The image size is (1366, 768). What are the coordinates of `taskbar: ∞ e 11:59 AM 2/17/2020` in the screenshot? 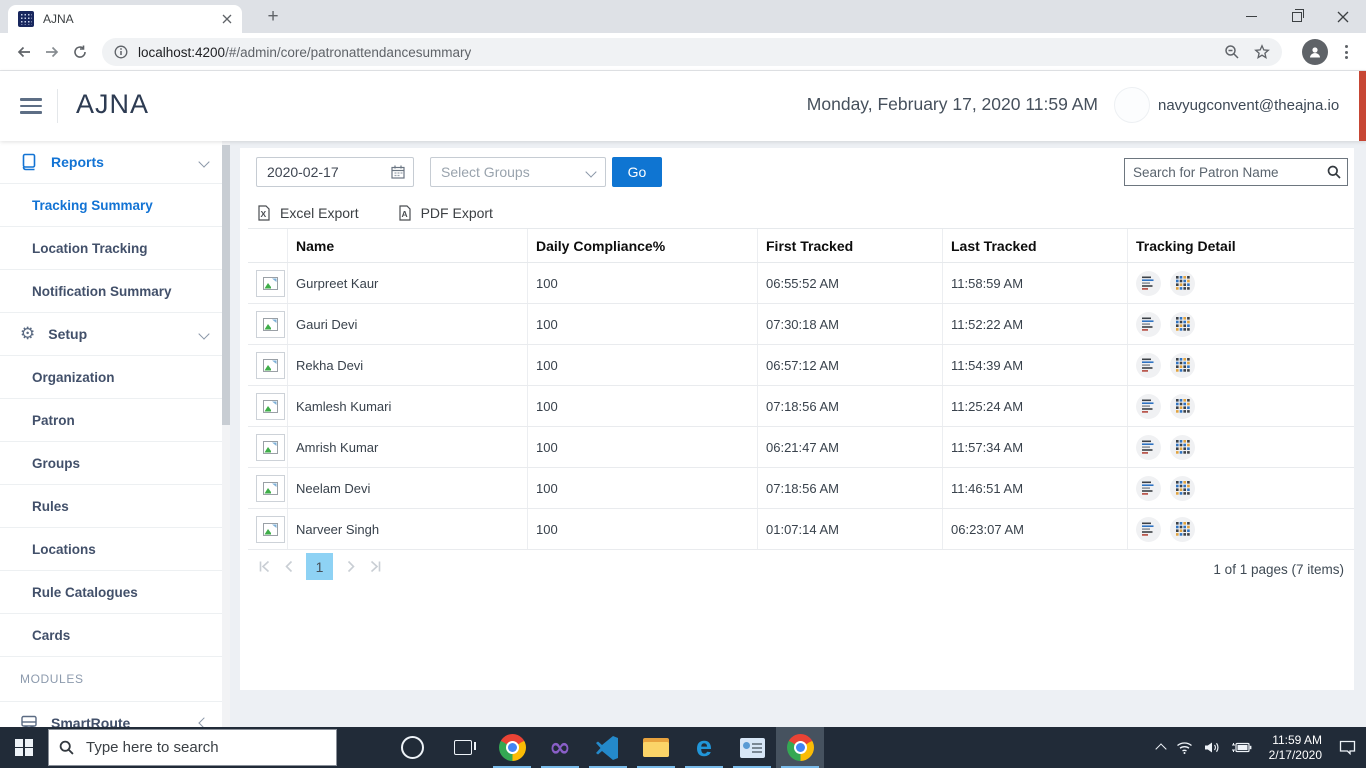 It's located at (683, 747).